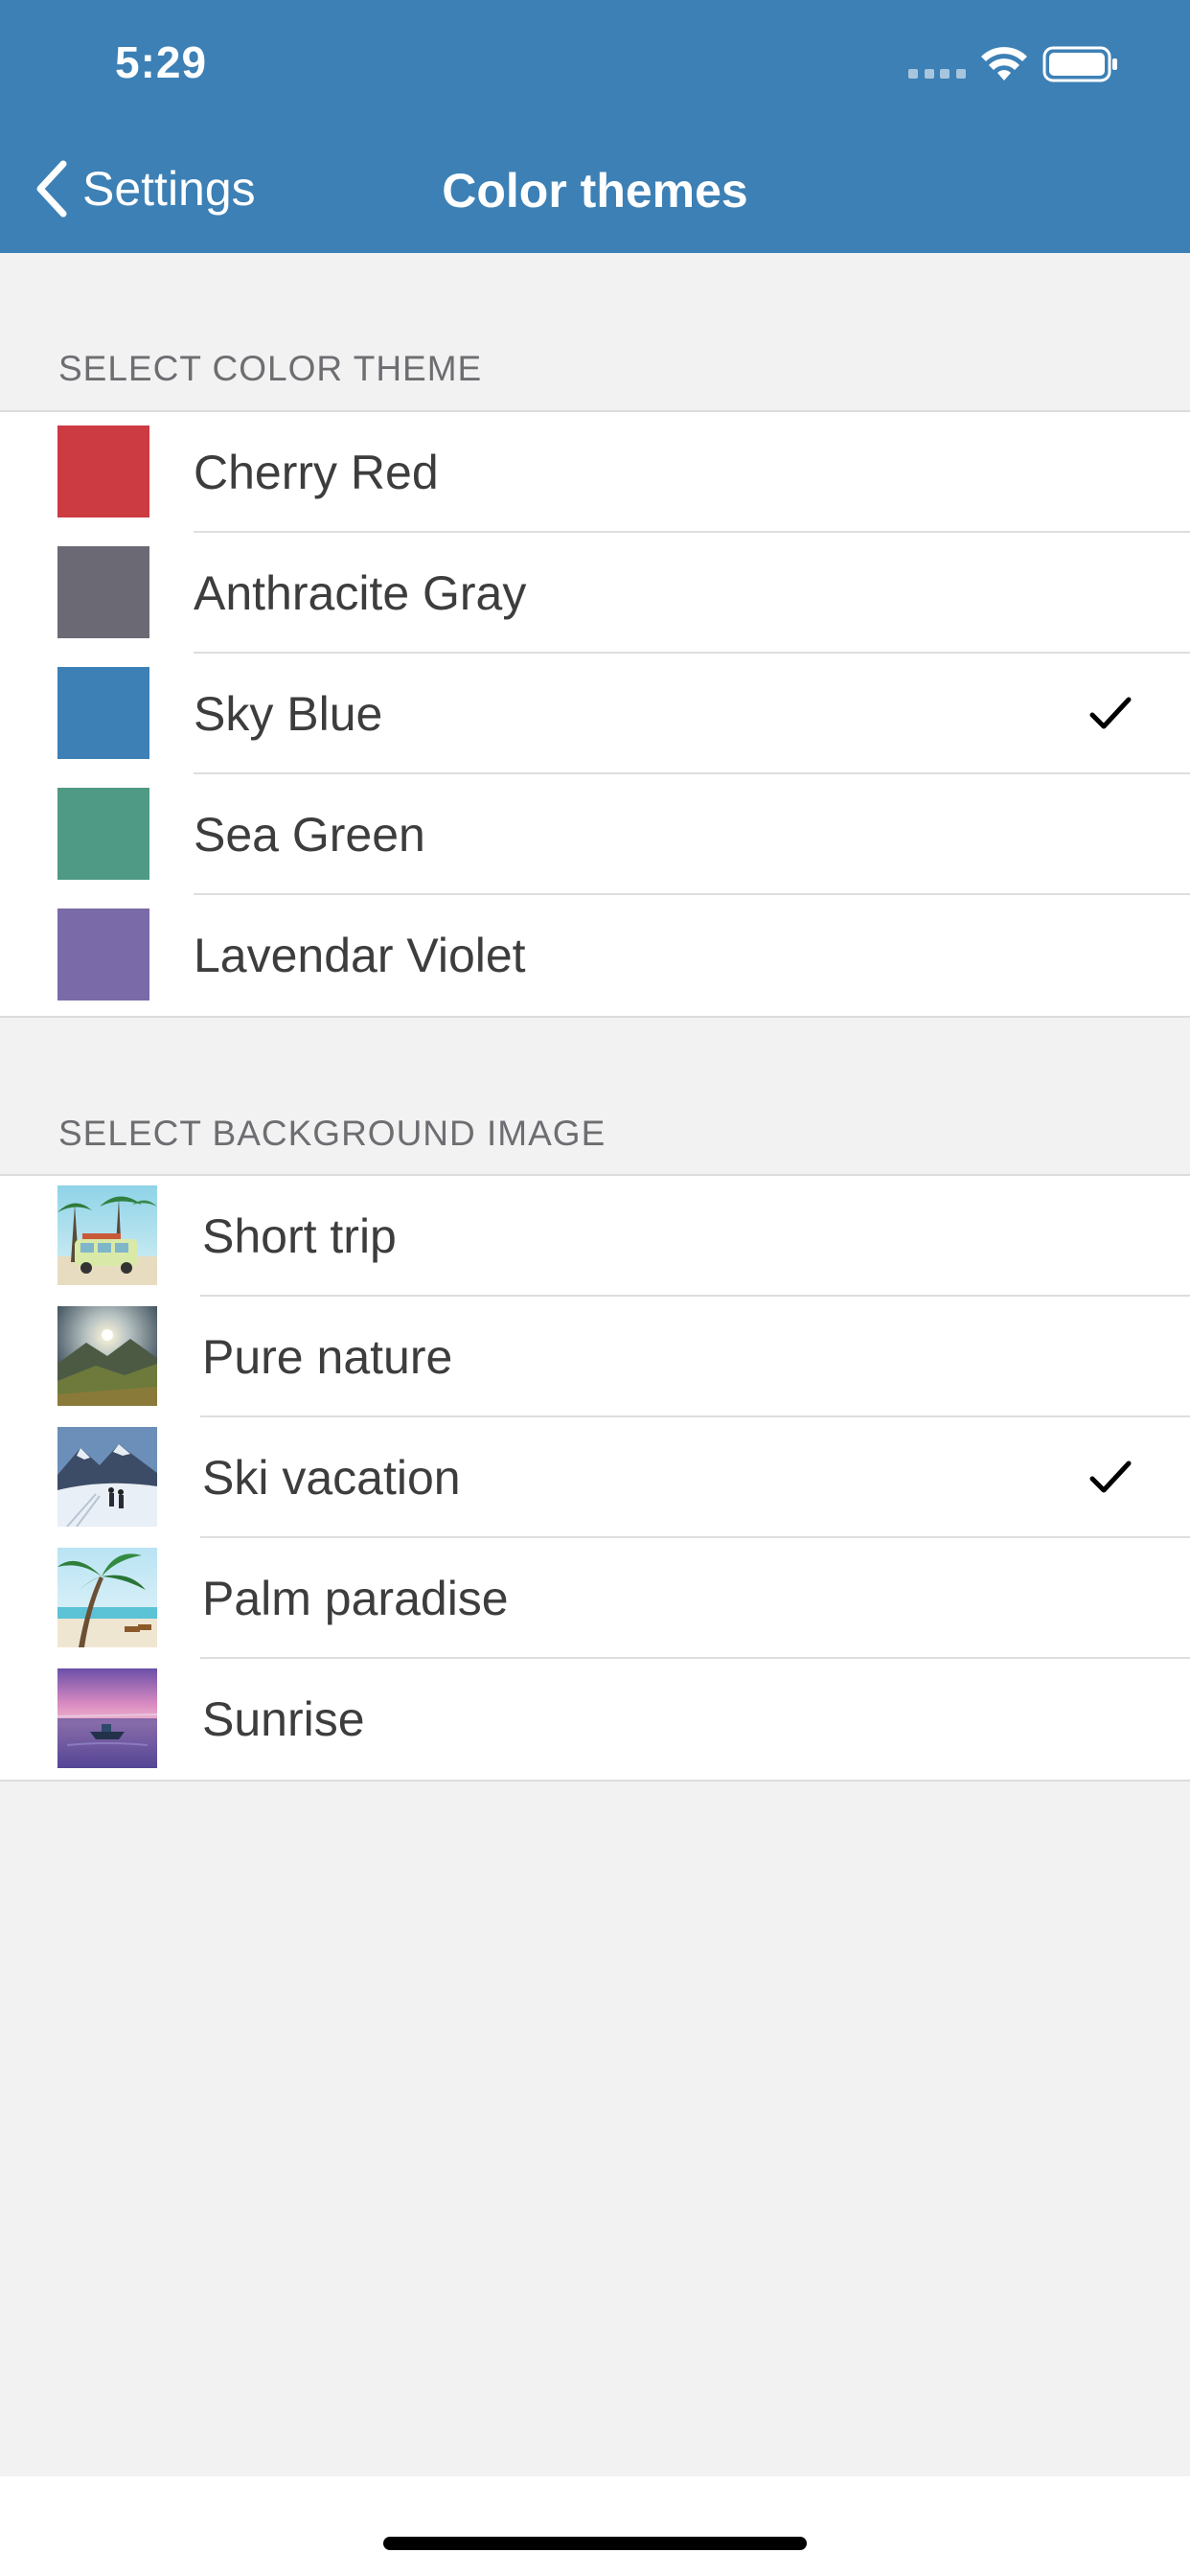 The image size is (1190, 2576). Describe the element at coordinates (317, 472) in the screenshot. I see `color-theme-label: Cherry Red` at that location.